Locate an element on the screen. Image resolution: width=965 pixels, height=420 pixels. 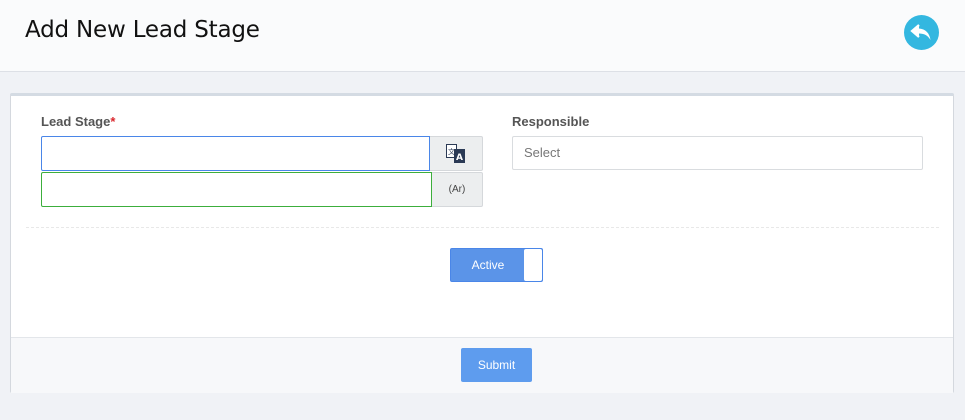
active-toggle-label: Active is located at coordinates (488, 265).